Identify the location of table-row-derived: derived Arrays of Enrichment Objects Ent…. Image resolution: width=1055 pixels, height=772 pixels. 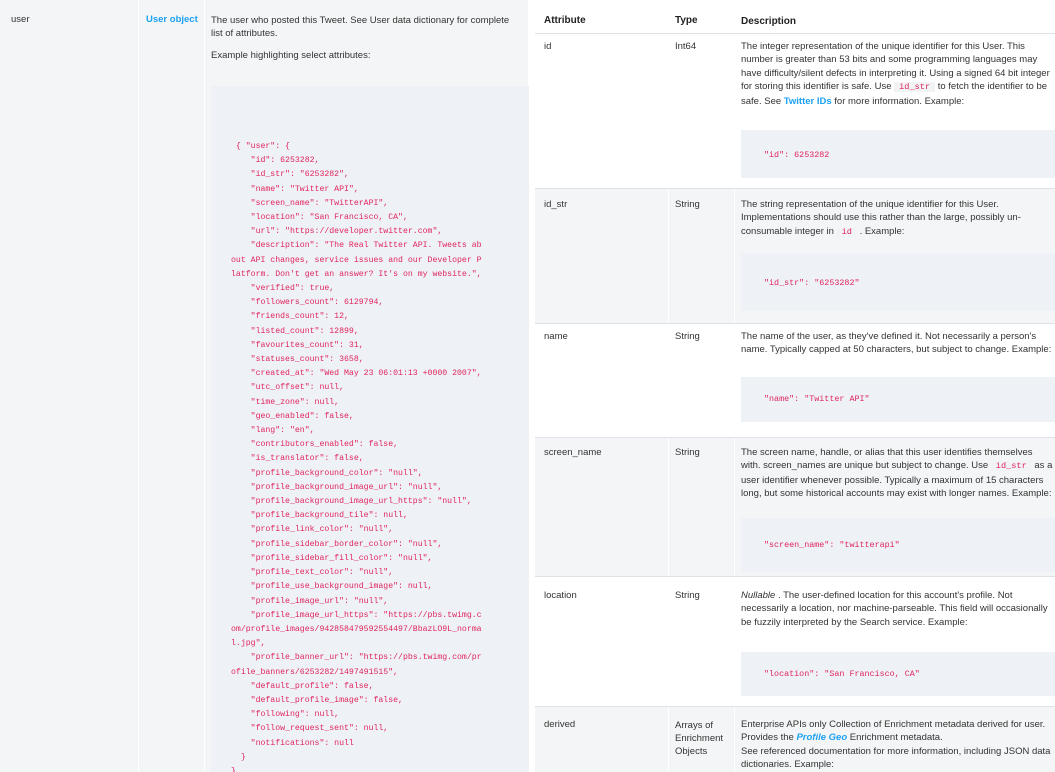
(795, 739).